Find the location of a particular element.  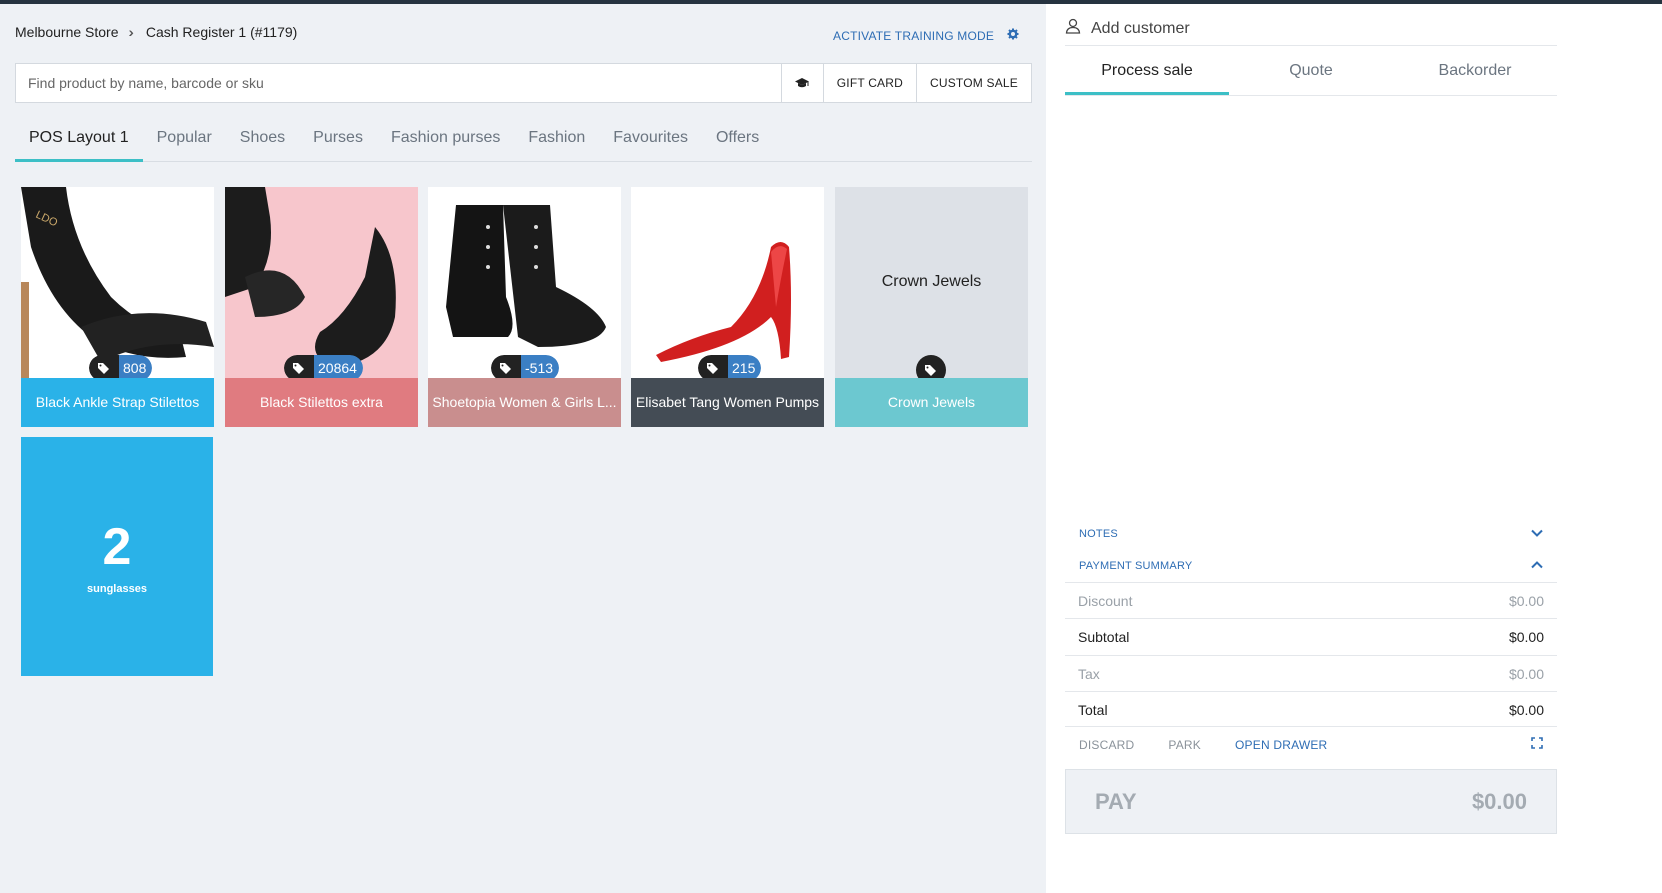

product-name: Black Ankle Strap Stilettos is located at coordinates (117, 402).